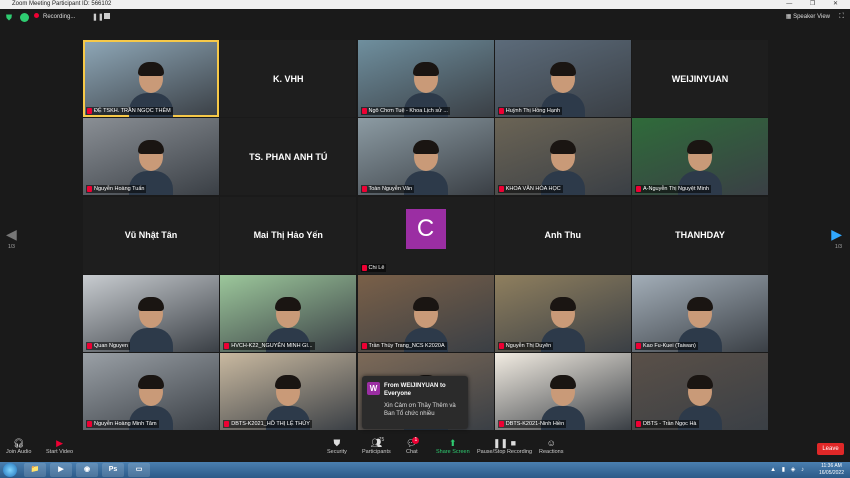 The image size is (850, 478). I want to click on participant-tile: Nguyễn Hoàng Tuấn, so click(151, 157).